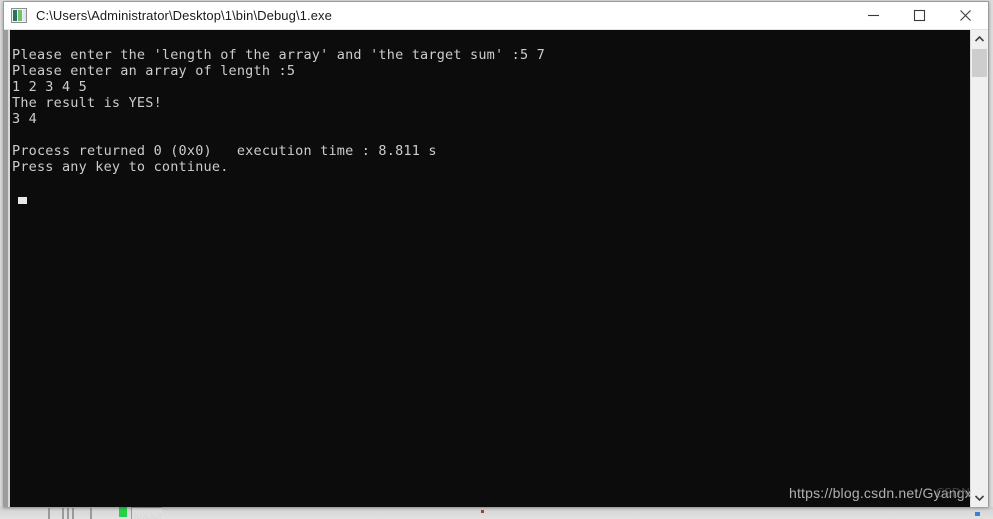  What do you see at coordinates (979, 63) in the screenshot?
I see `scrollbar-thumb` at bounding box center [979, 63].